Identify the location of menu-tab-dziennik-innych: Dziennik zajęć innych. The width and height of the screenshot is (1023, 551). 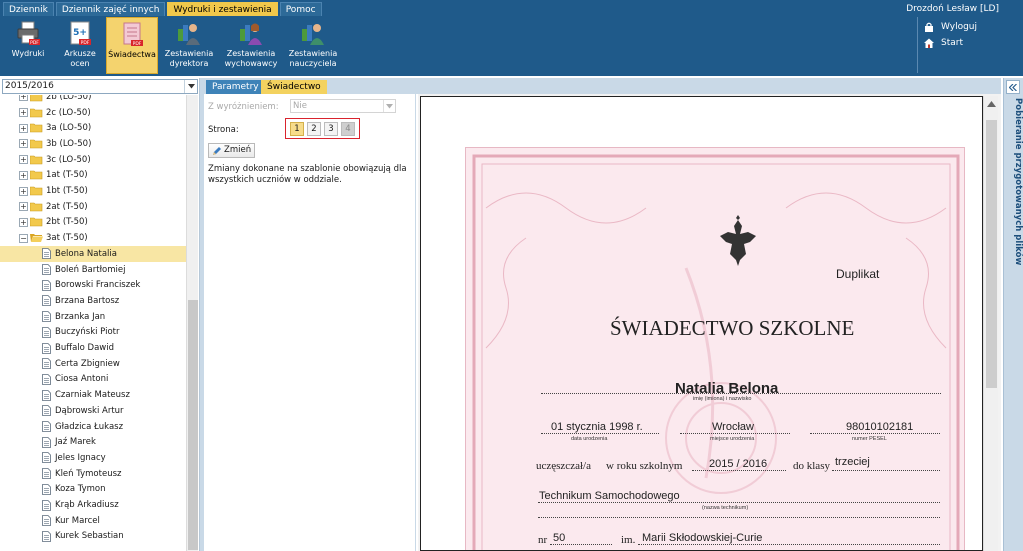
(110, 9).